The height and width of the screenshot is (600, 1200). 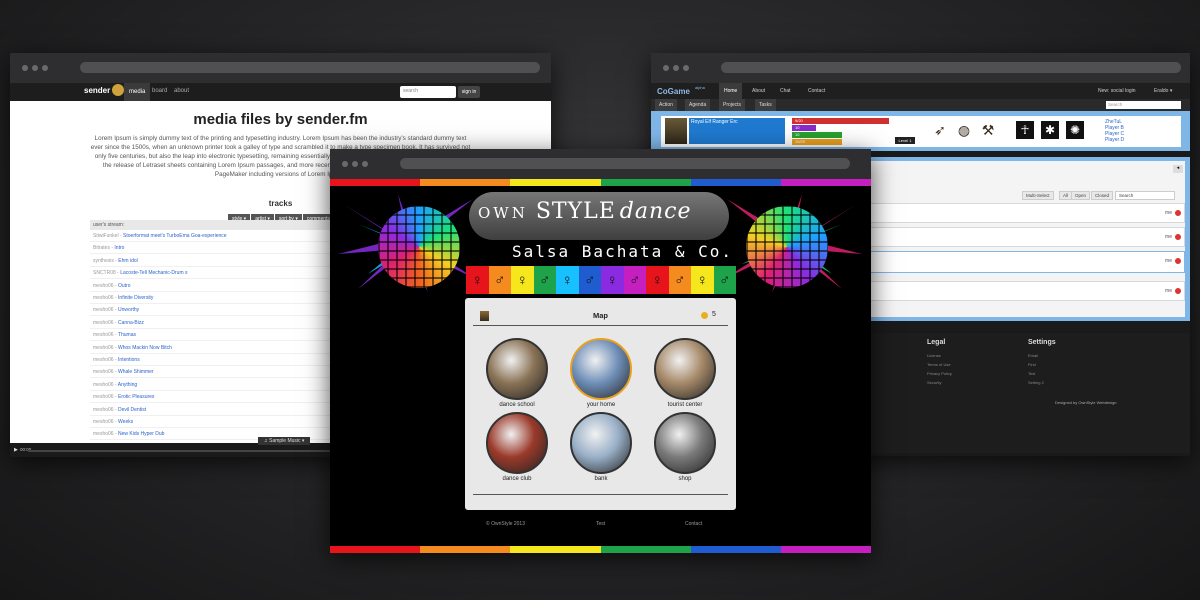 What do you see at coordinates (181, 91) in the screenshot?
I see `nav-about: about` at bounding box center [181, 91].